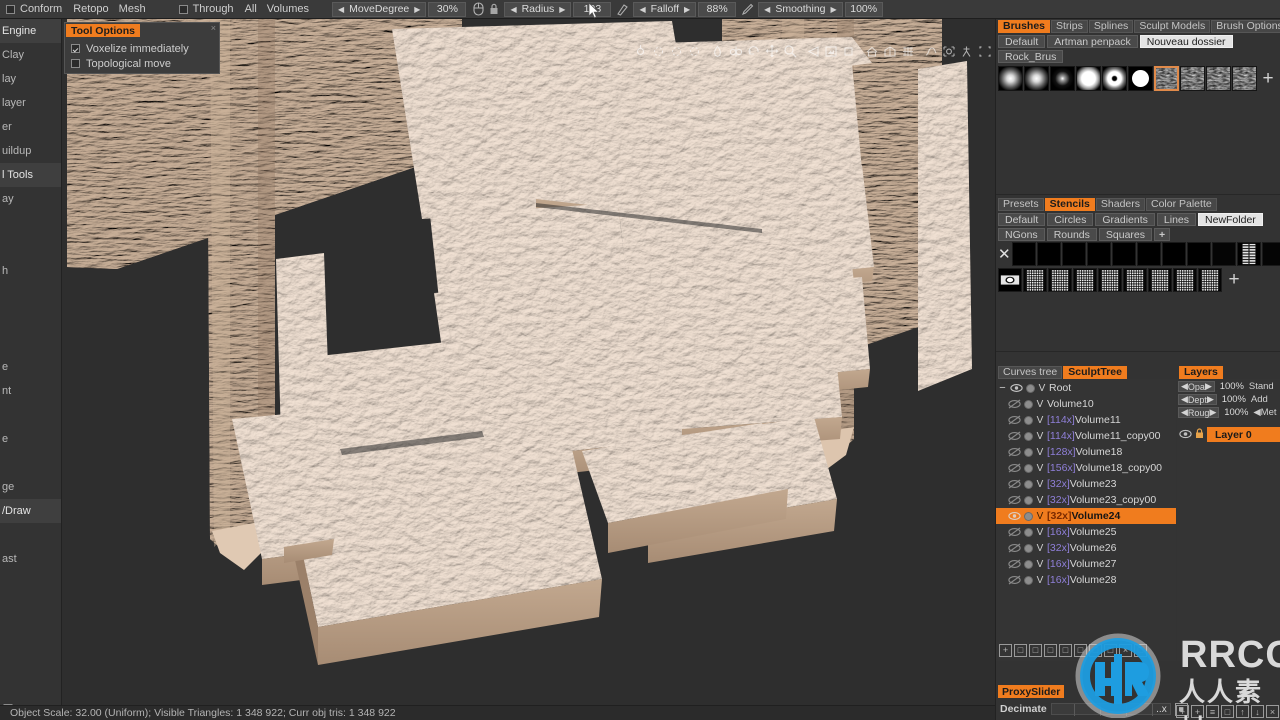  Describe the element at coordinates (665, 9) in the screenshot. I see `falloff-slider: ◀ Falloff ▶` at that location.